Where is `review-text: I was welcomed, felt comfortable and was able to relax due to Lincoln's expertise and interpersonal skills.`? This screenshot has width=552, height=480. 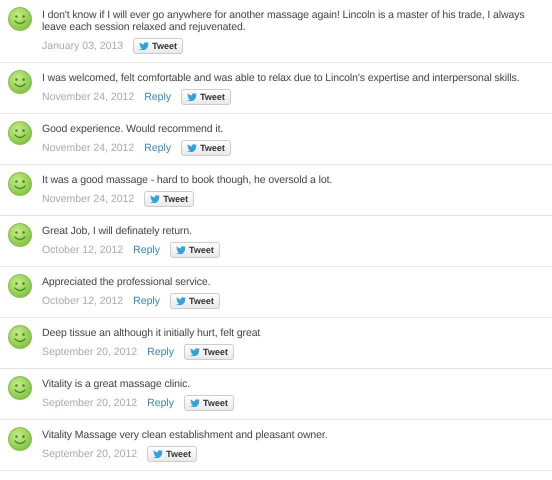 review-text: I was welcomed, felt comfortable and was able to relax due to Lincoln's expertise and interpersonal skills. is located at coordinates (281, 78).